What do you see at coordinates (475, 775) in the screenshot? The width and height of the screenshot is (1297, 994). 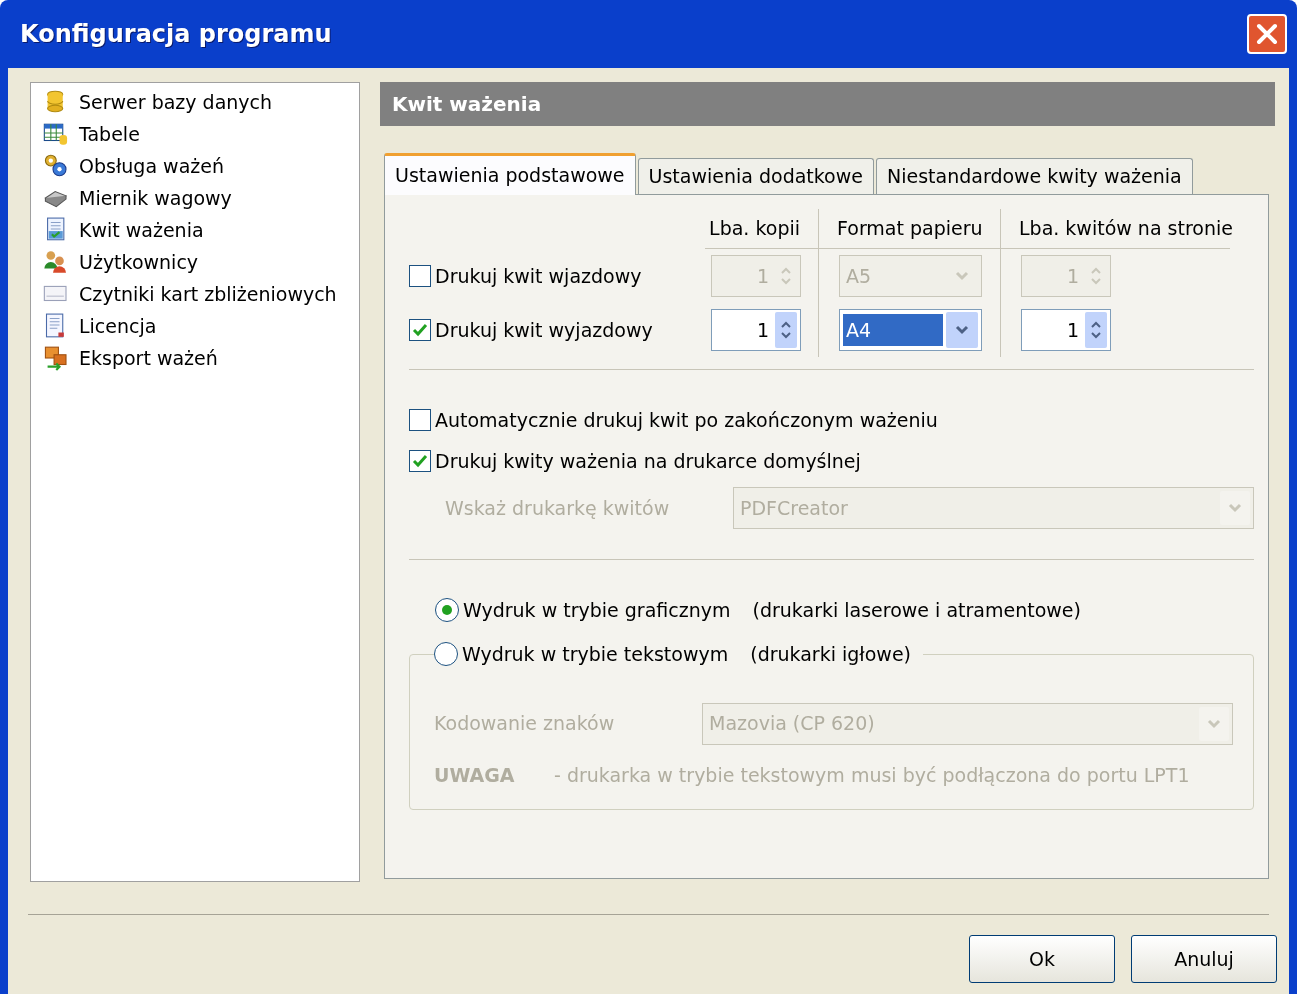 I see `warning-label: UWAGA` at bounding box center [475, 775].